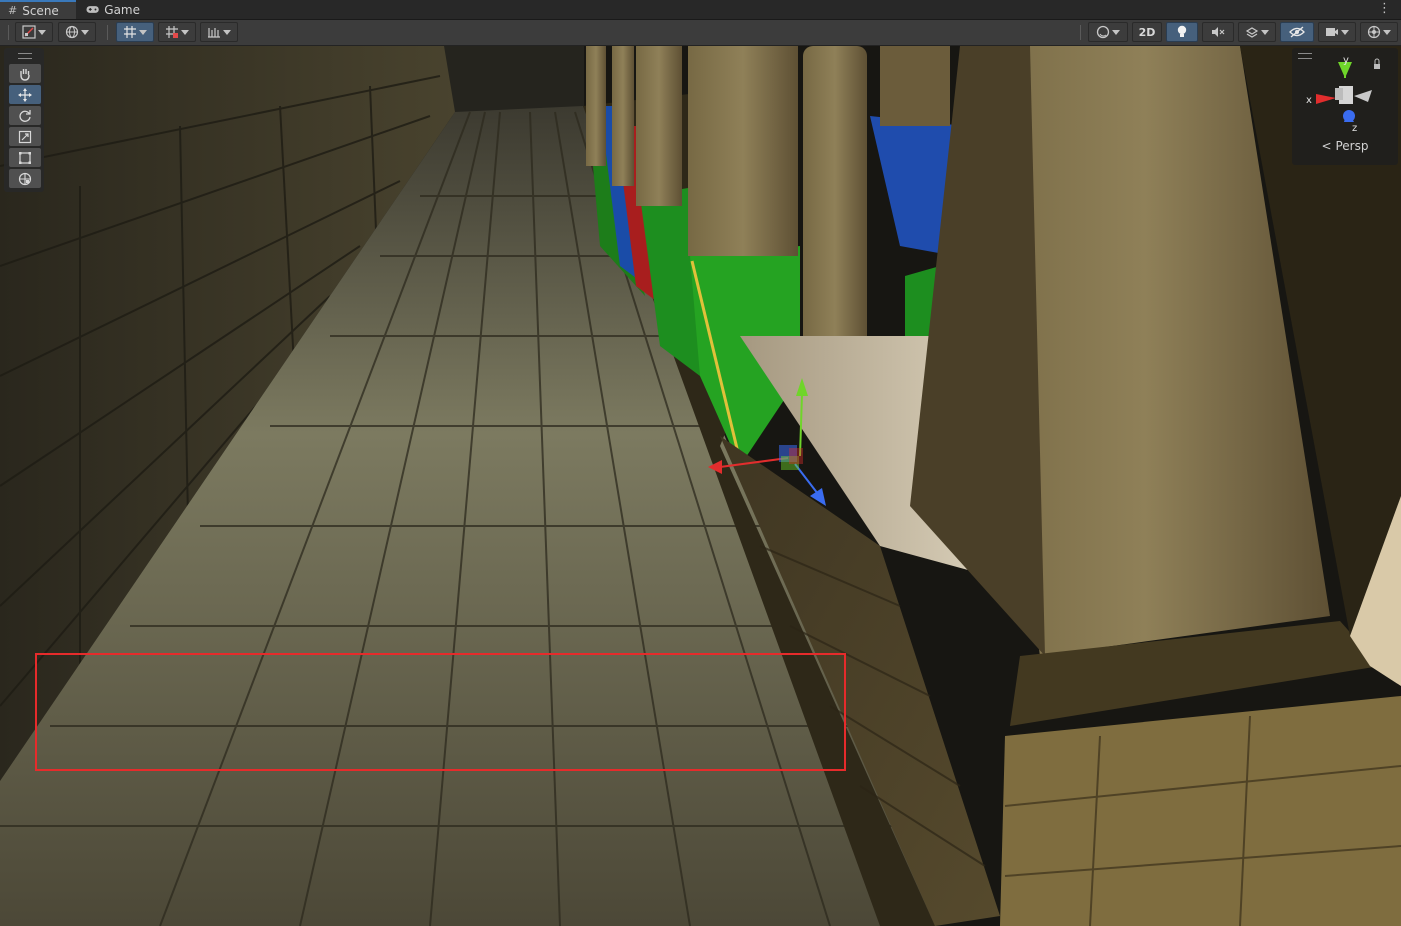  I want to click on rect-transform-icon, so click(25, 157).